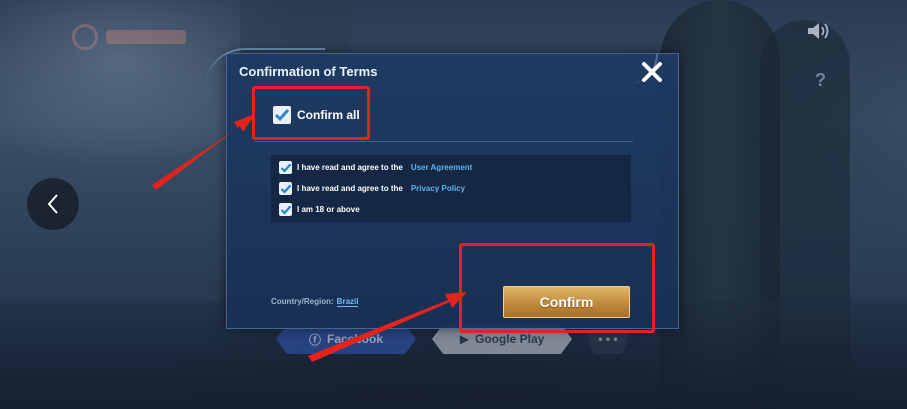 This screenshot has width=907, height=409. I want to click on annotation-highlight-confirm-all, so click(311, 113).